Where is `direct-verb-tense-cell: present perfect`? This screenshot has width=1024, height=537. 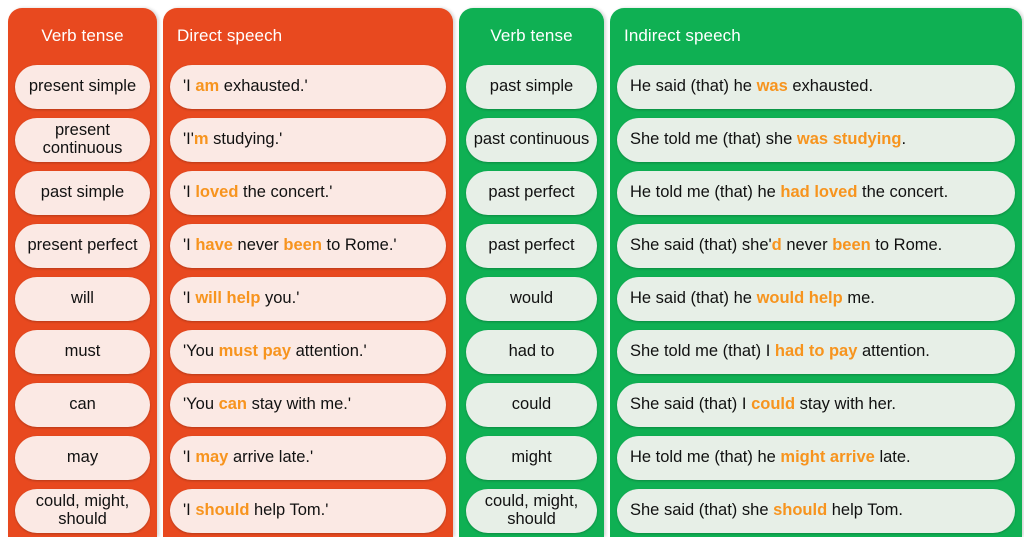 direct-verb-tense-cell: present perfect is located at coordinates (82, 246).